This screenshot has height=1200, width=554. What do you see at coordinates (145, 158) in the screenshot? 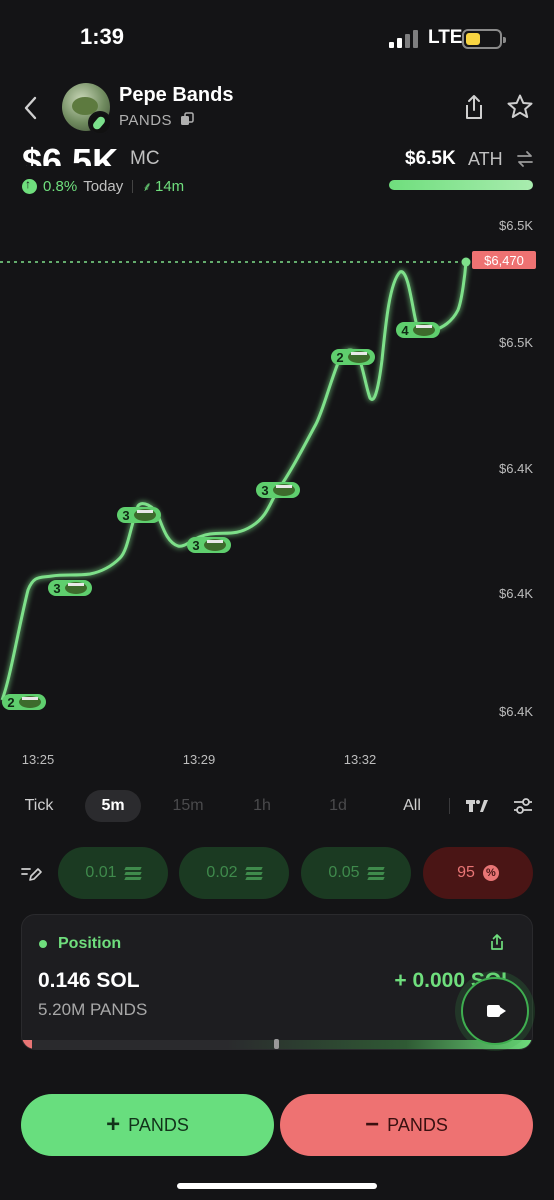
I see `market-cap-label: MC` at bounding box center [145, 158].